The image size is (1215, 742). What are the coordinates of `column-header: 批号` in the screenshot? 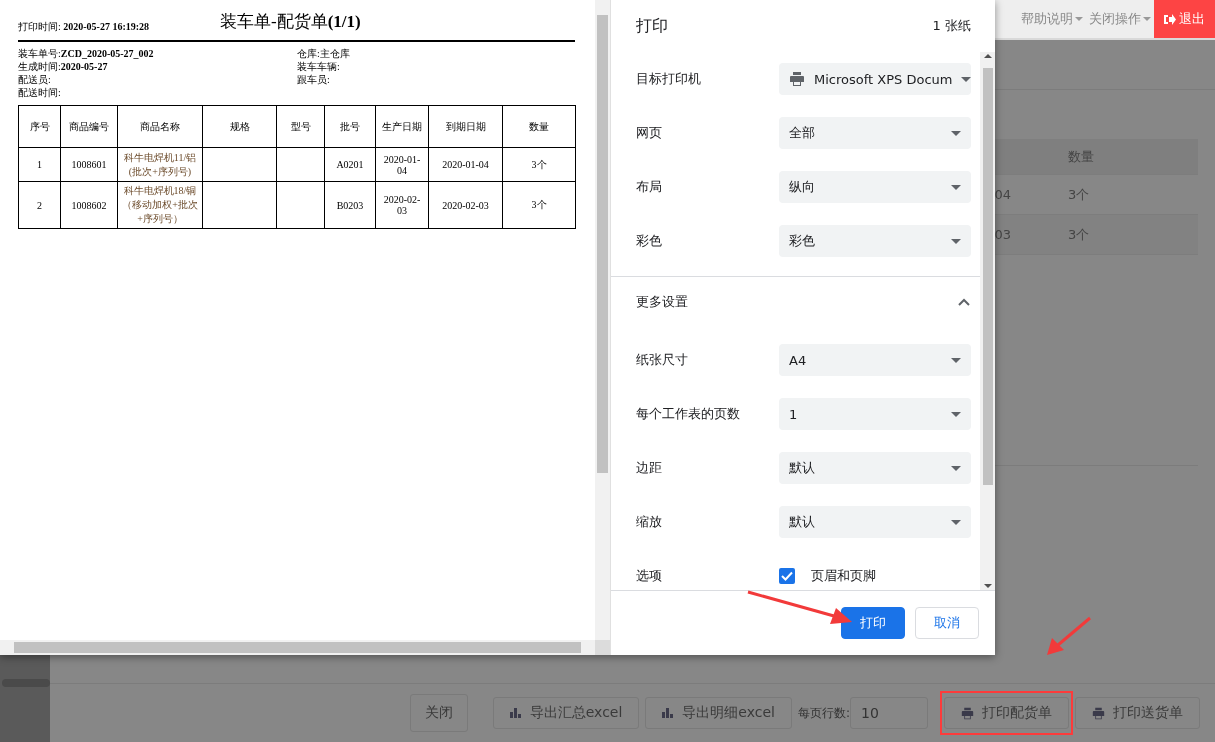 It's located at (350, 126).